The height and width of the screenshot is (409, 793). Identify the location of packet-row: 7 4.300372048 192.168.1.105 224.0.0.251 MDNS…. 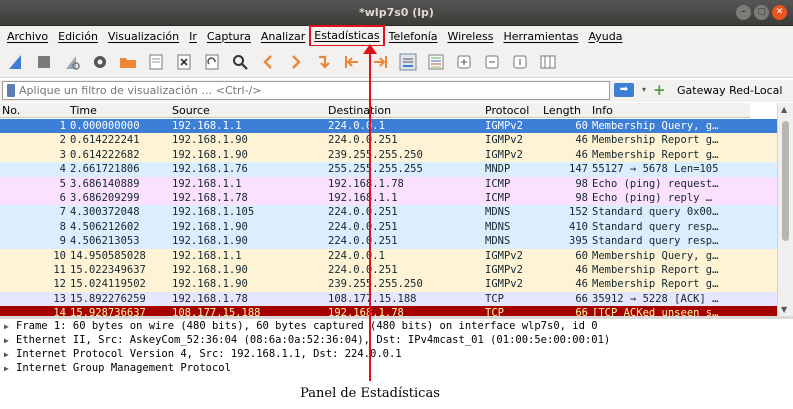
(375, 212).